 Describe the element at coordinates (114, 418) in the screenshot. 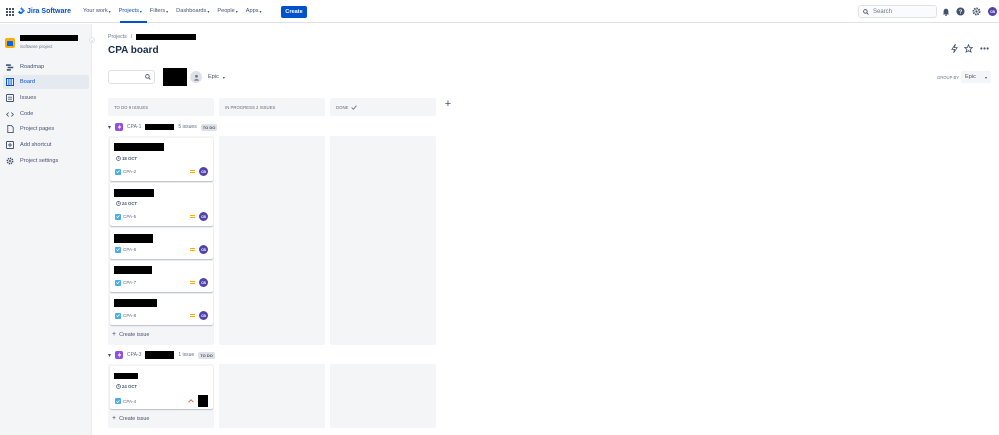

I see `plus-icon: +` at that location.